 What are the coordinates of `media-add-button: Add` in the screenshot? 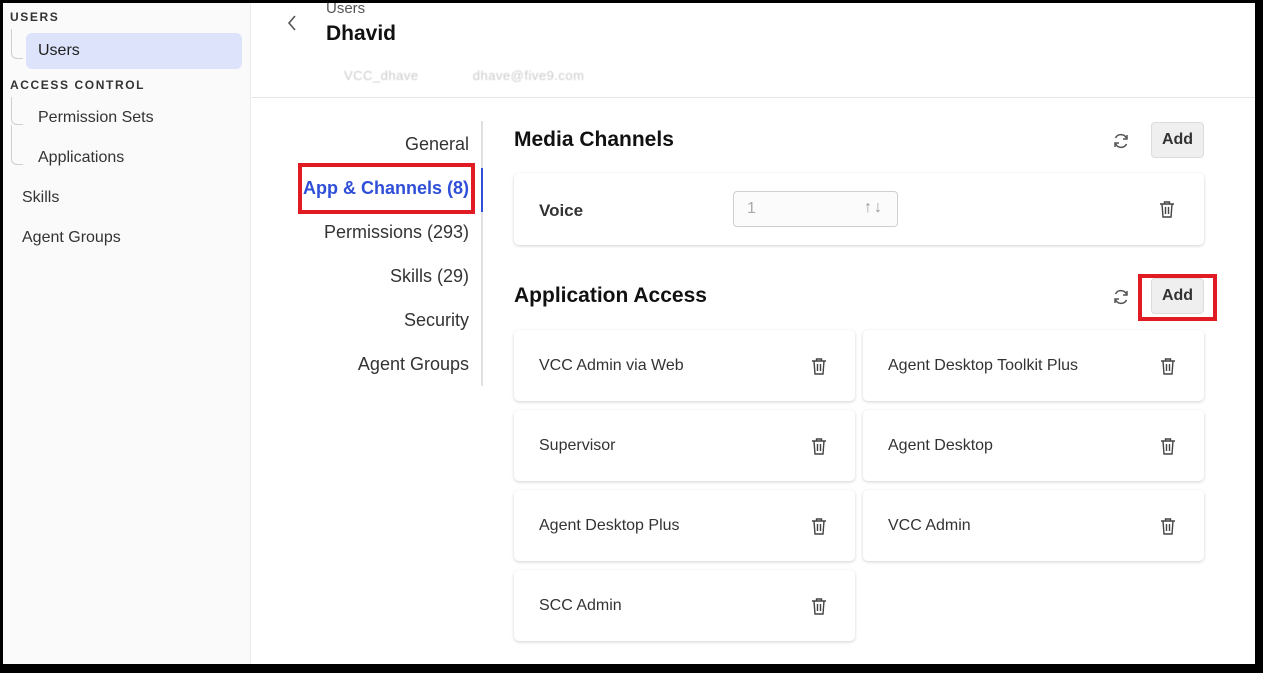 It's located at (1177, 140).